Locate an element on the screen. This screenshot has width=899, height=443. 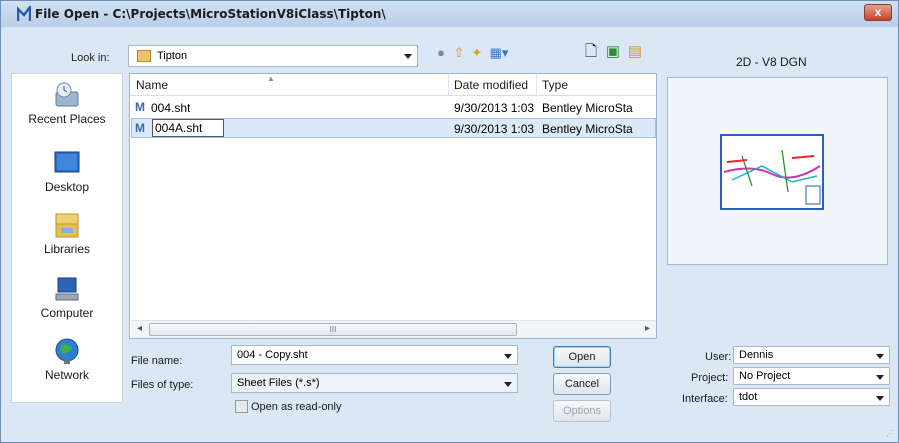
column-header-type: Type is located at coordinates (555, 85).